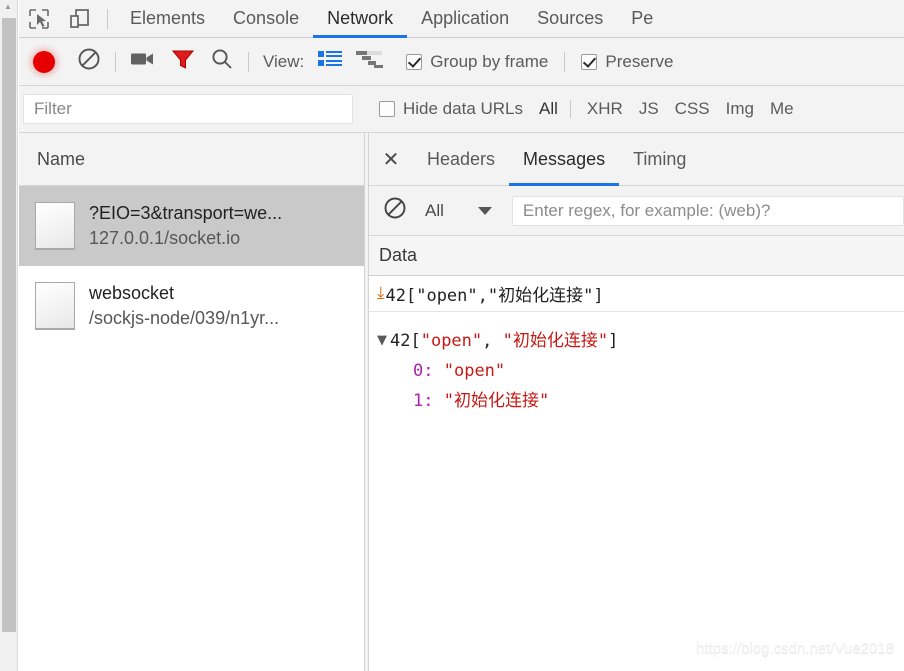  Describe the element at coordinates (284, 61) in the screenshot. I see `view-label: View:` at that location.